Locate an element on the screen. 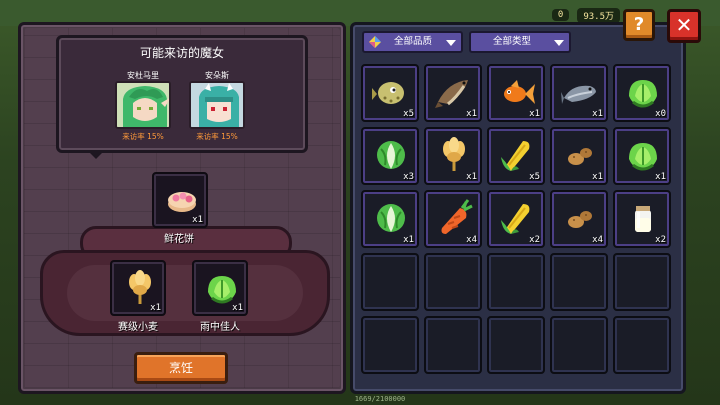 This screenshot has height=405, width=720. bottom-counter: 1669/2100000 is located at coordinates (380, 399).